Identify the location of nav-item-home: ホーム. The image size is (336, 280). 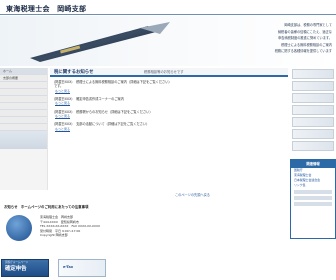
(23, 71).